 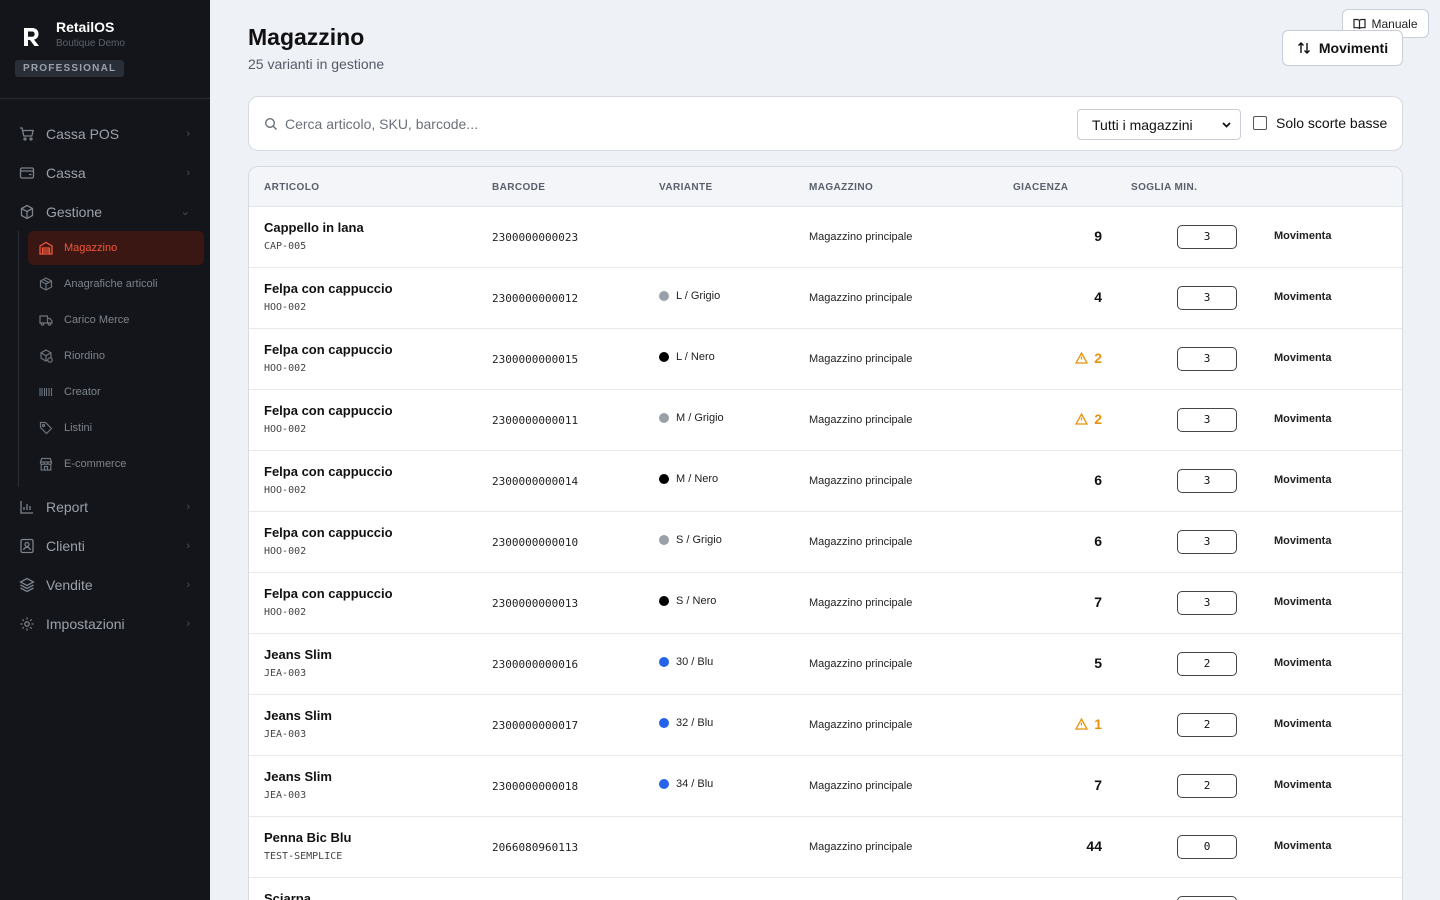 What do you see at coordinates (1360, 24) in the screenshot?
I see `book-icon` at bounding box center [1360, 24].